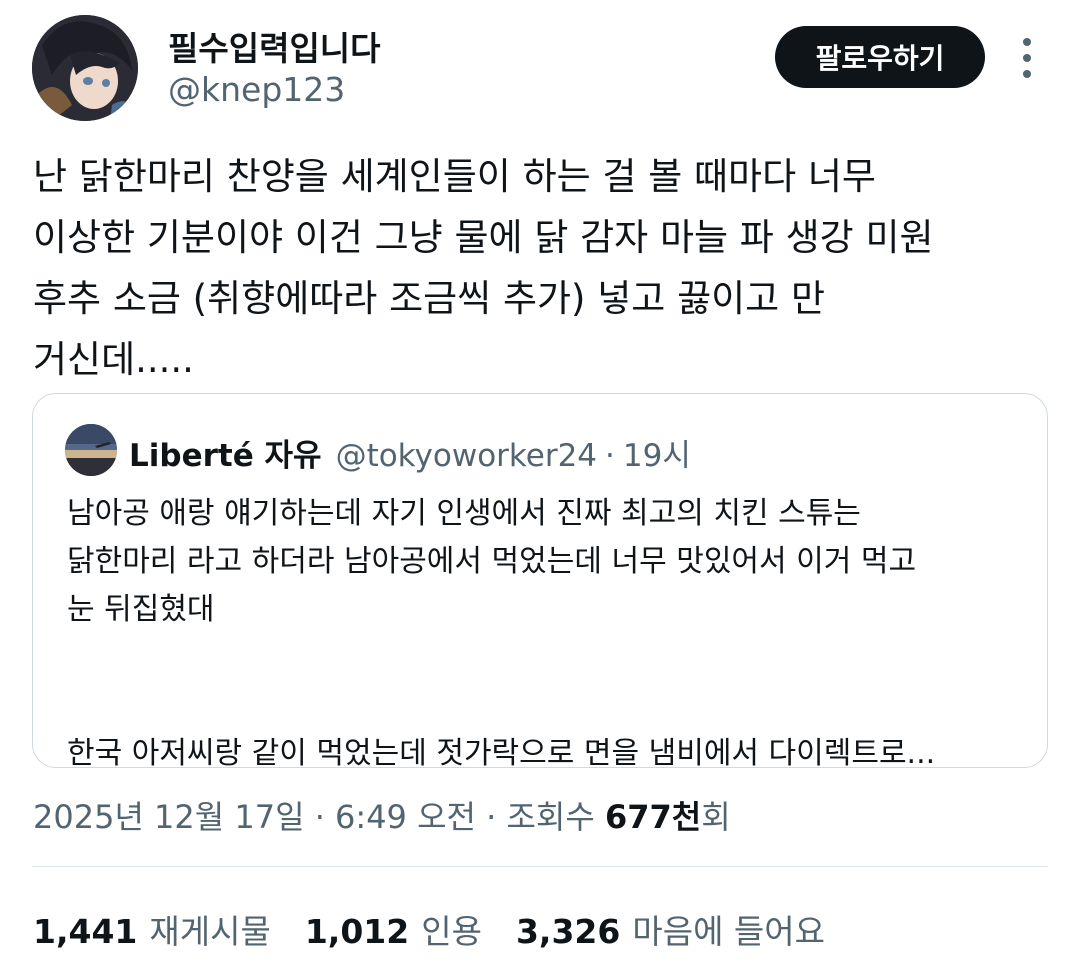  I want to click on like-stat: 3,326 마음에 들어요, so click(670, 929).